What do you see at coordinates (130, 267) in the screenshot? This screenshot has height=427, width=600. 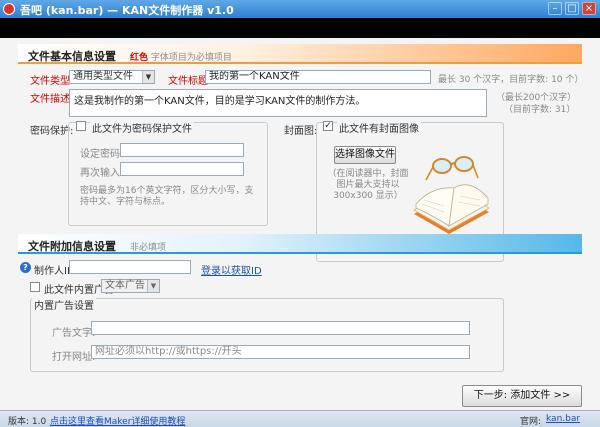 I see `author-id-input` at bounding box center [130, 267].